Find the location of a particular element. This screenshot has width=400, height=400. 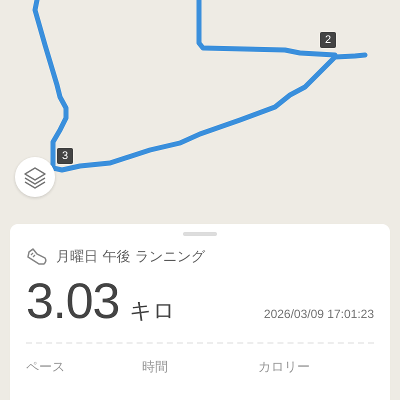

layers-button is located at coordinates (35, 177).